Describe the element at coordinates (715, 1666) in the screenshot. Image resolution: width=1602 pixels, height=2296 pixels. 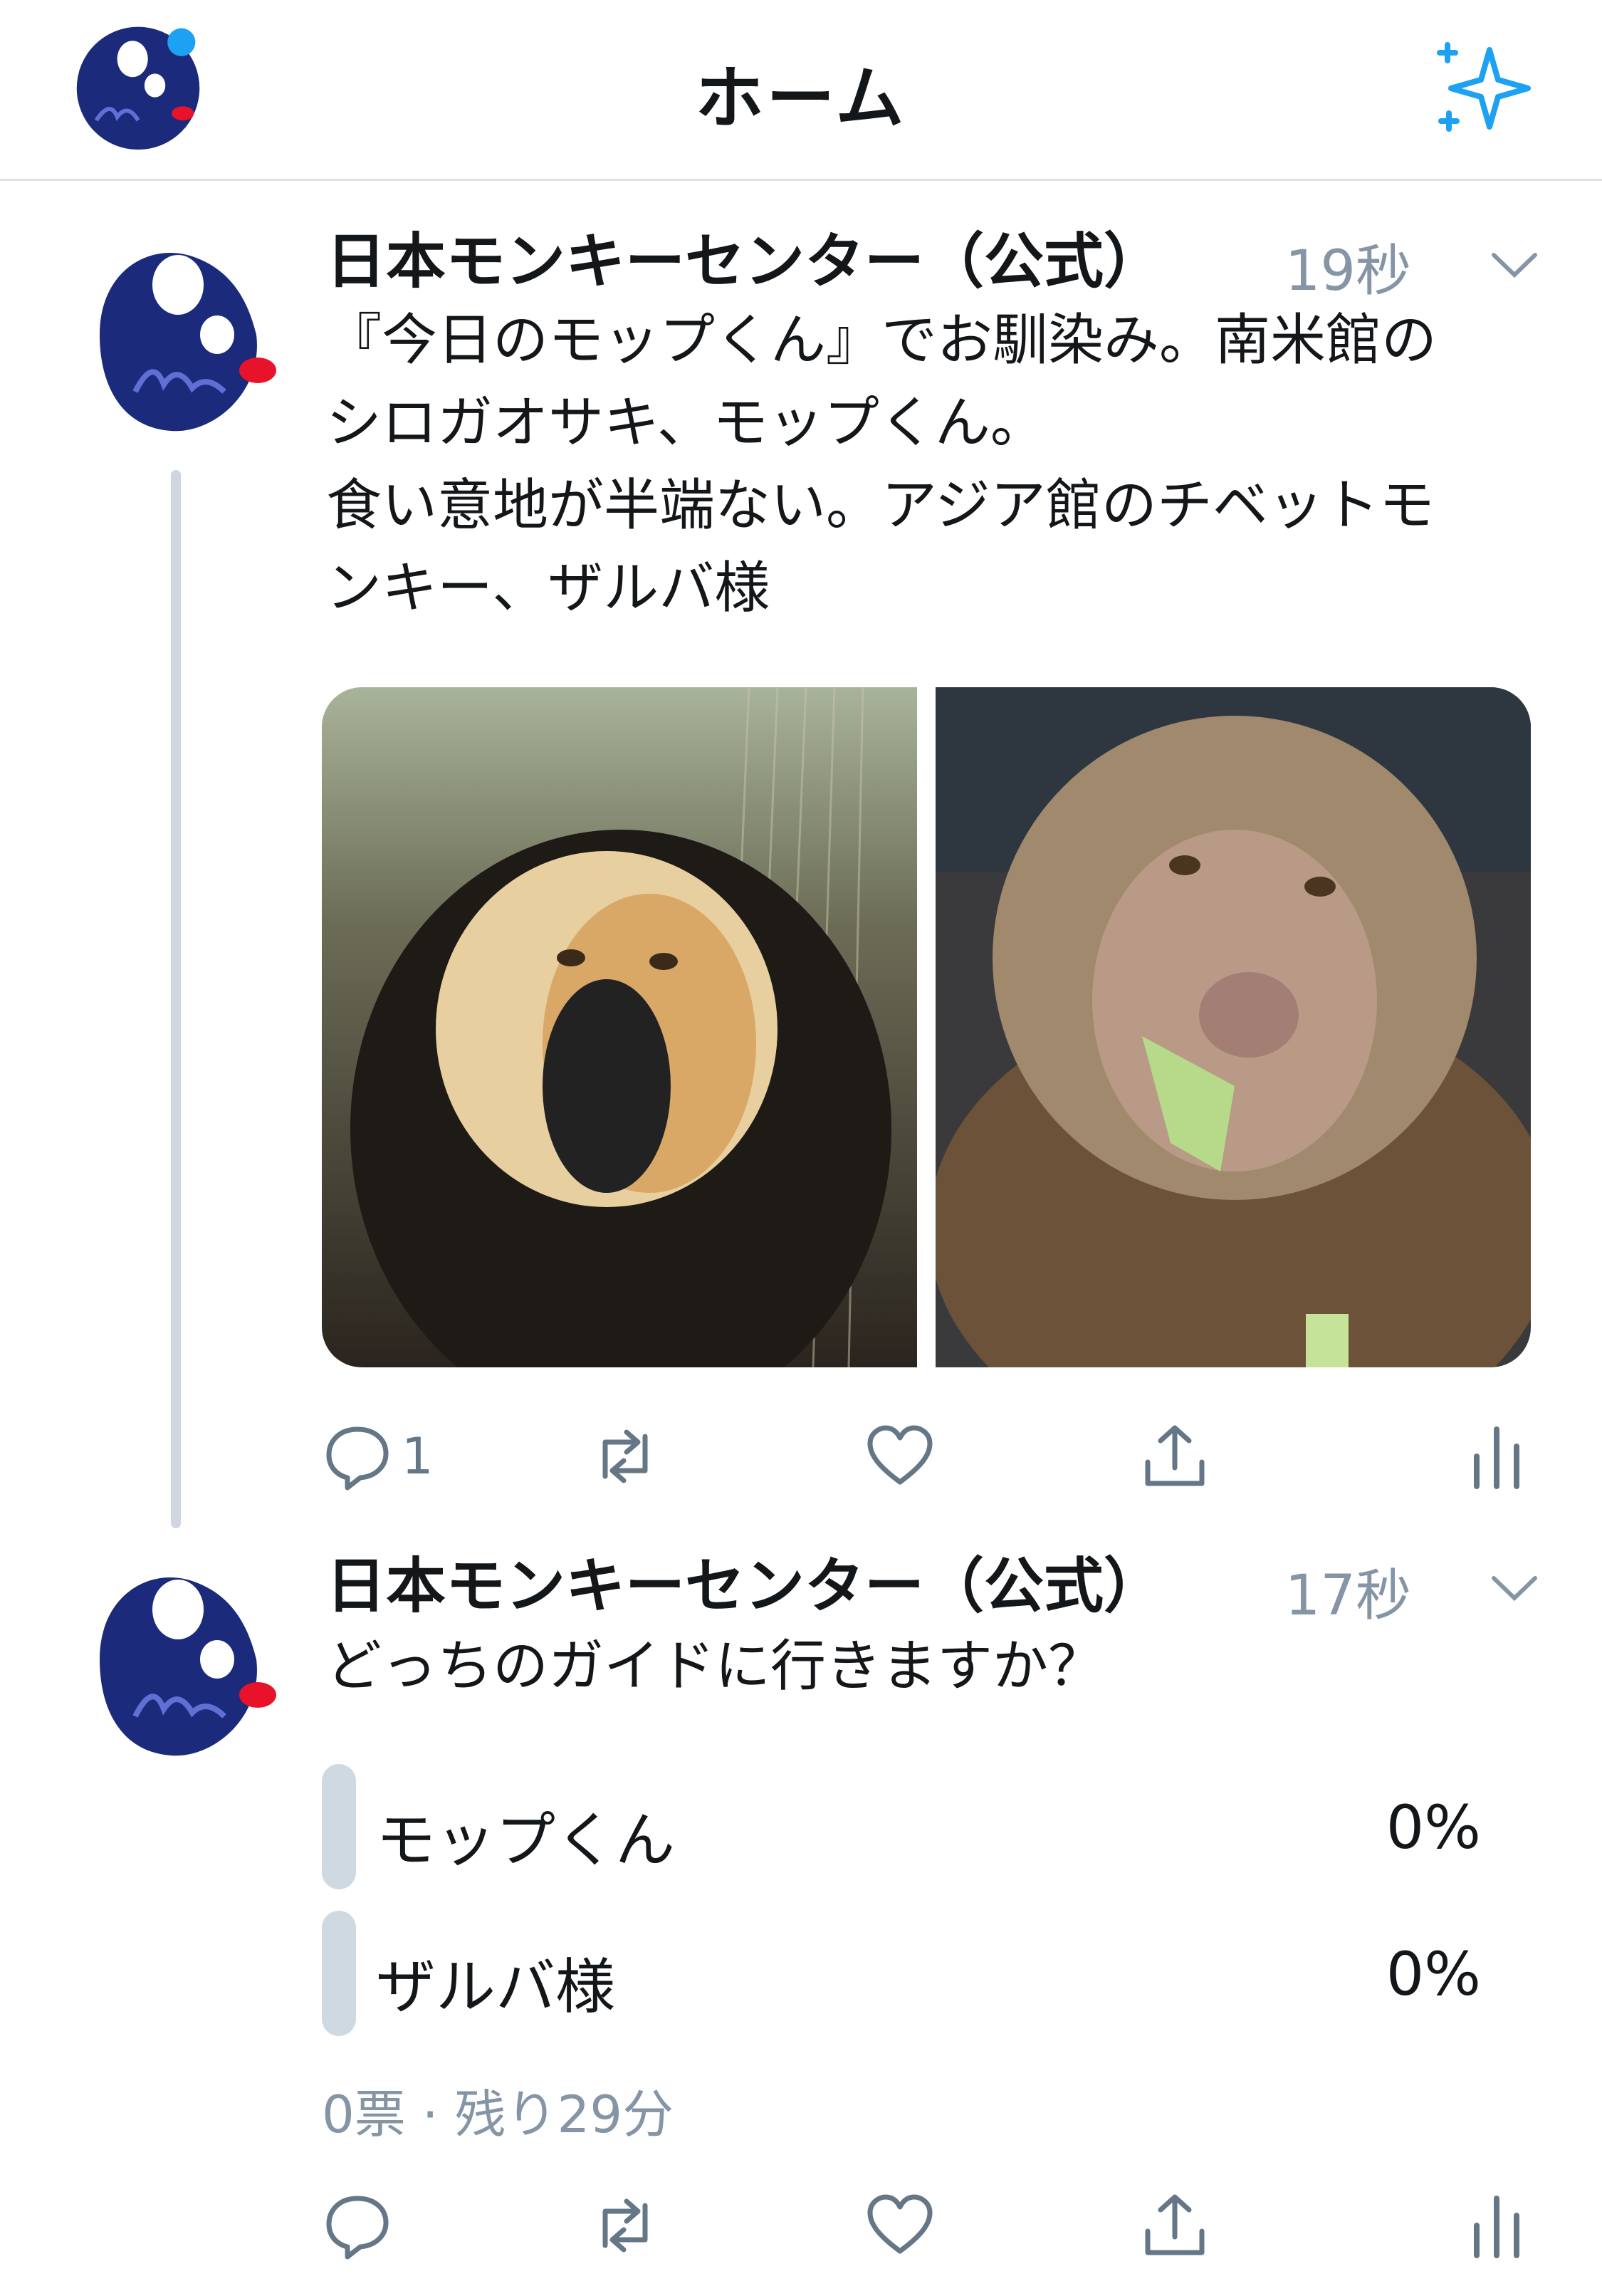
I see `tweet-text: どっちのガイドに行きますか？` at that location.